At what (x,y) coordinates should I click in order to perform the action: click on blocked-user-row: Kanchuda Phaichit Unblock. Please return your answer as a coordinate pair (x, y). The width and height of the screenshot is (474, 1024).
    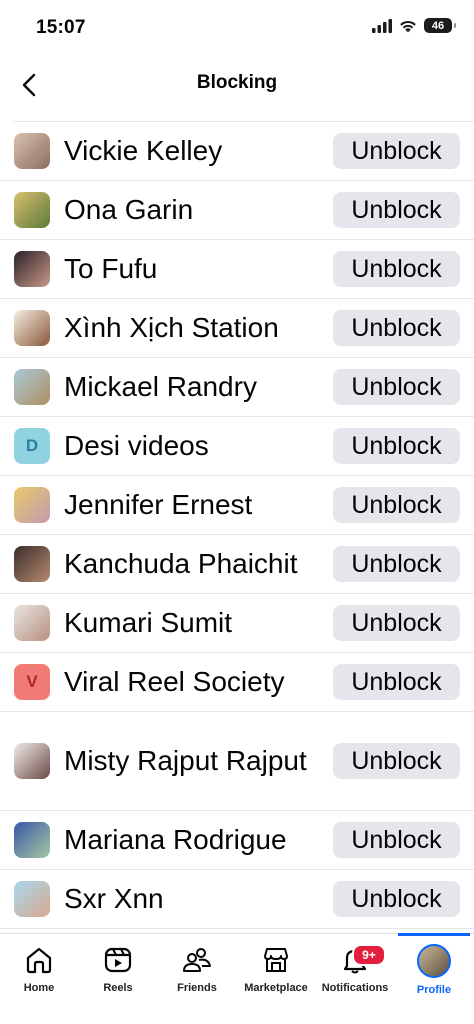
    Looking at the image, I should click on (237, 564).